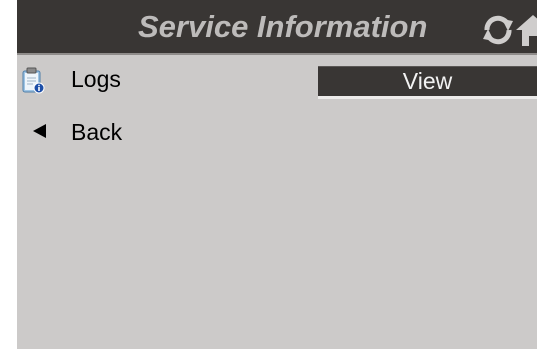 The image size is (537, 349). I want to click on back-button: Back, so click(117, 132).